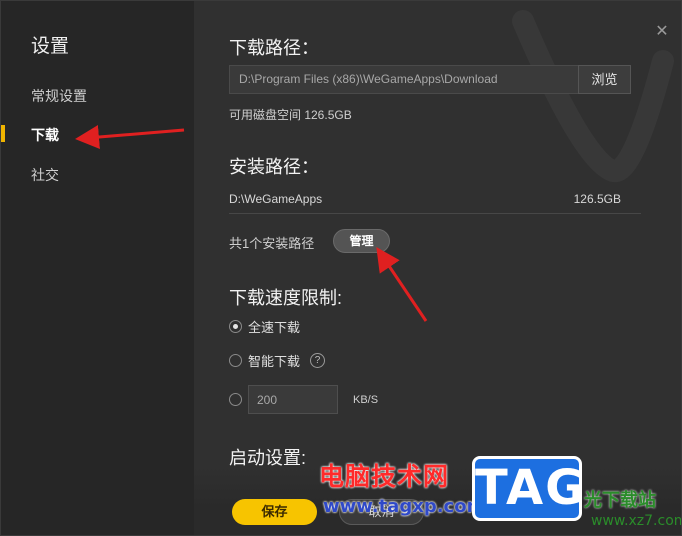 The image size is (682, 536). Describe the element at coordinates (404, 506) in the screenshot. I see `watermark-url: www.tagxp.com` at that location.